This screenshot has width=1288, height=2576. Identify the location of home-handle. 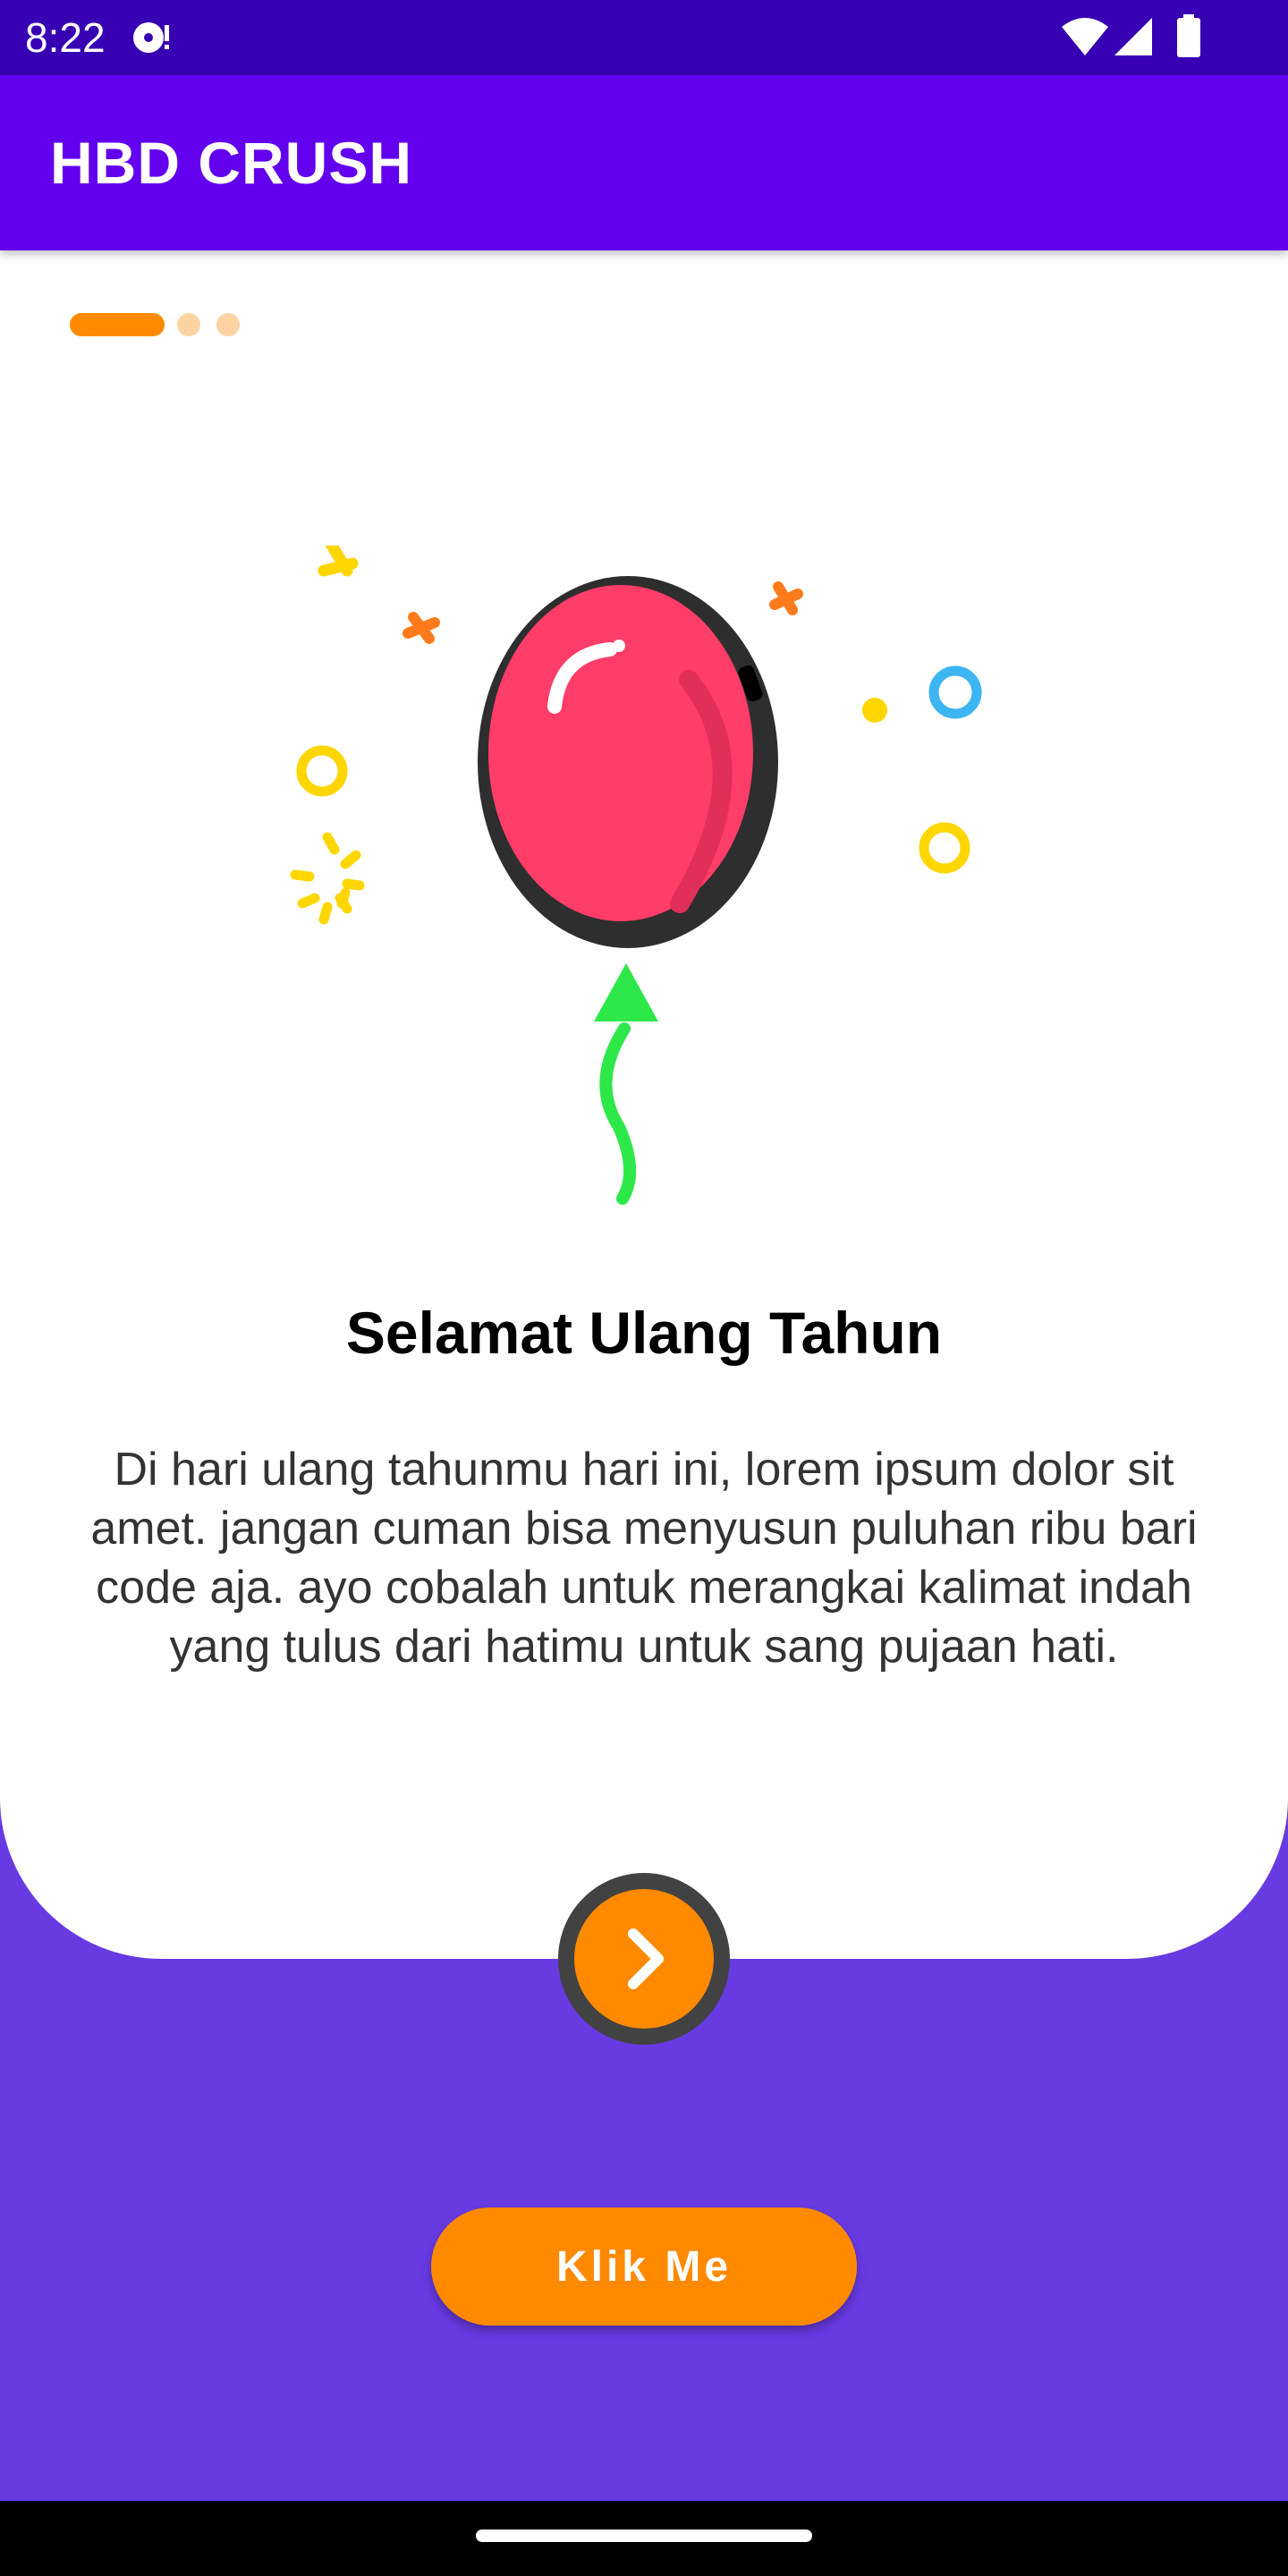
(644, 2535).